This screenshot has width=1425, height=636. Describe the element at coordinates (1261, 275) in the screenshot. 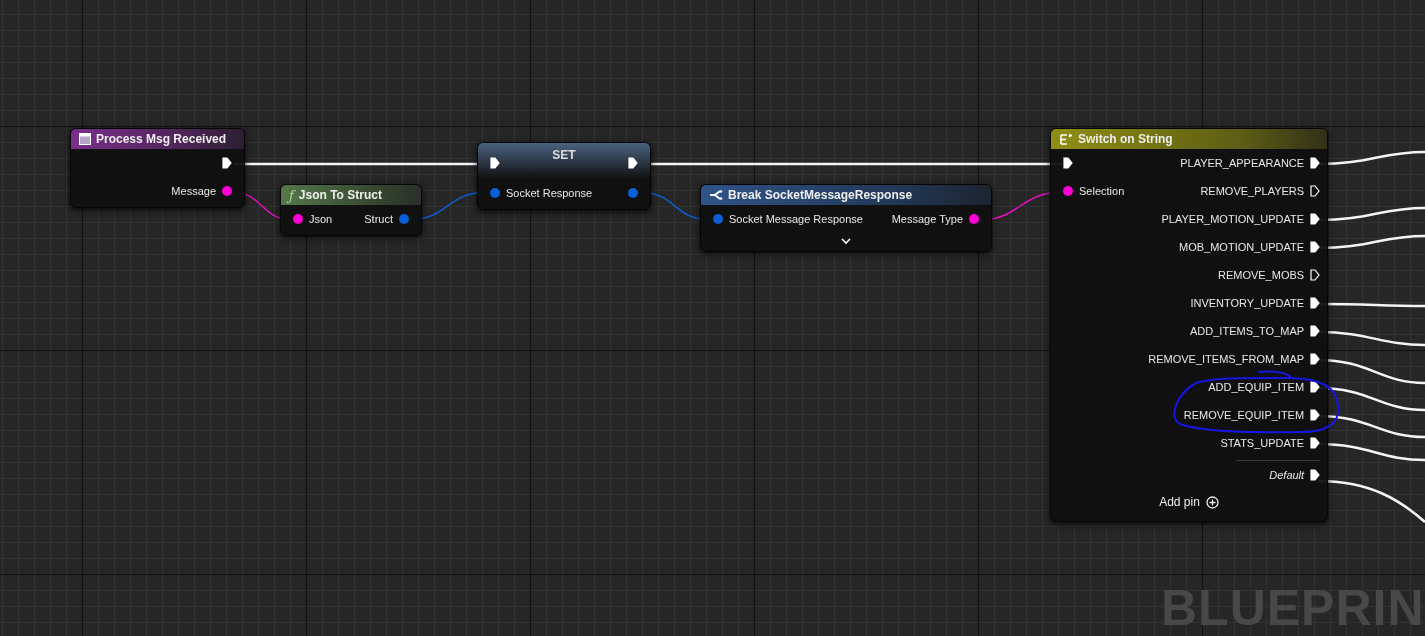

I see `case-label: REMOVE_MOBS` at that location.